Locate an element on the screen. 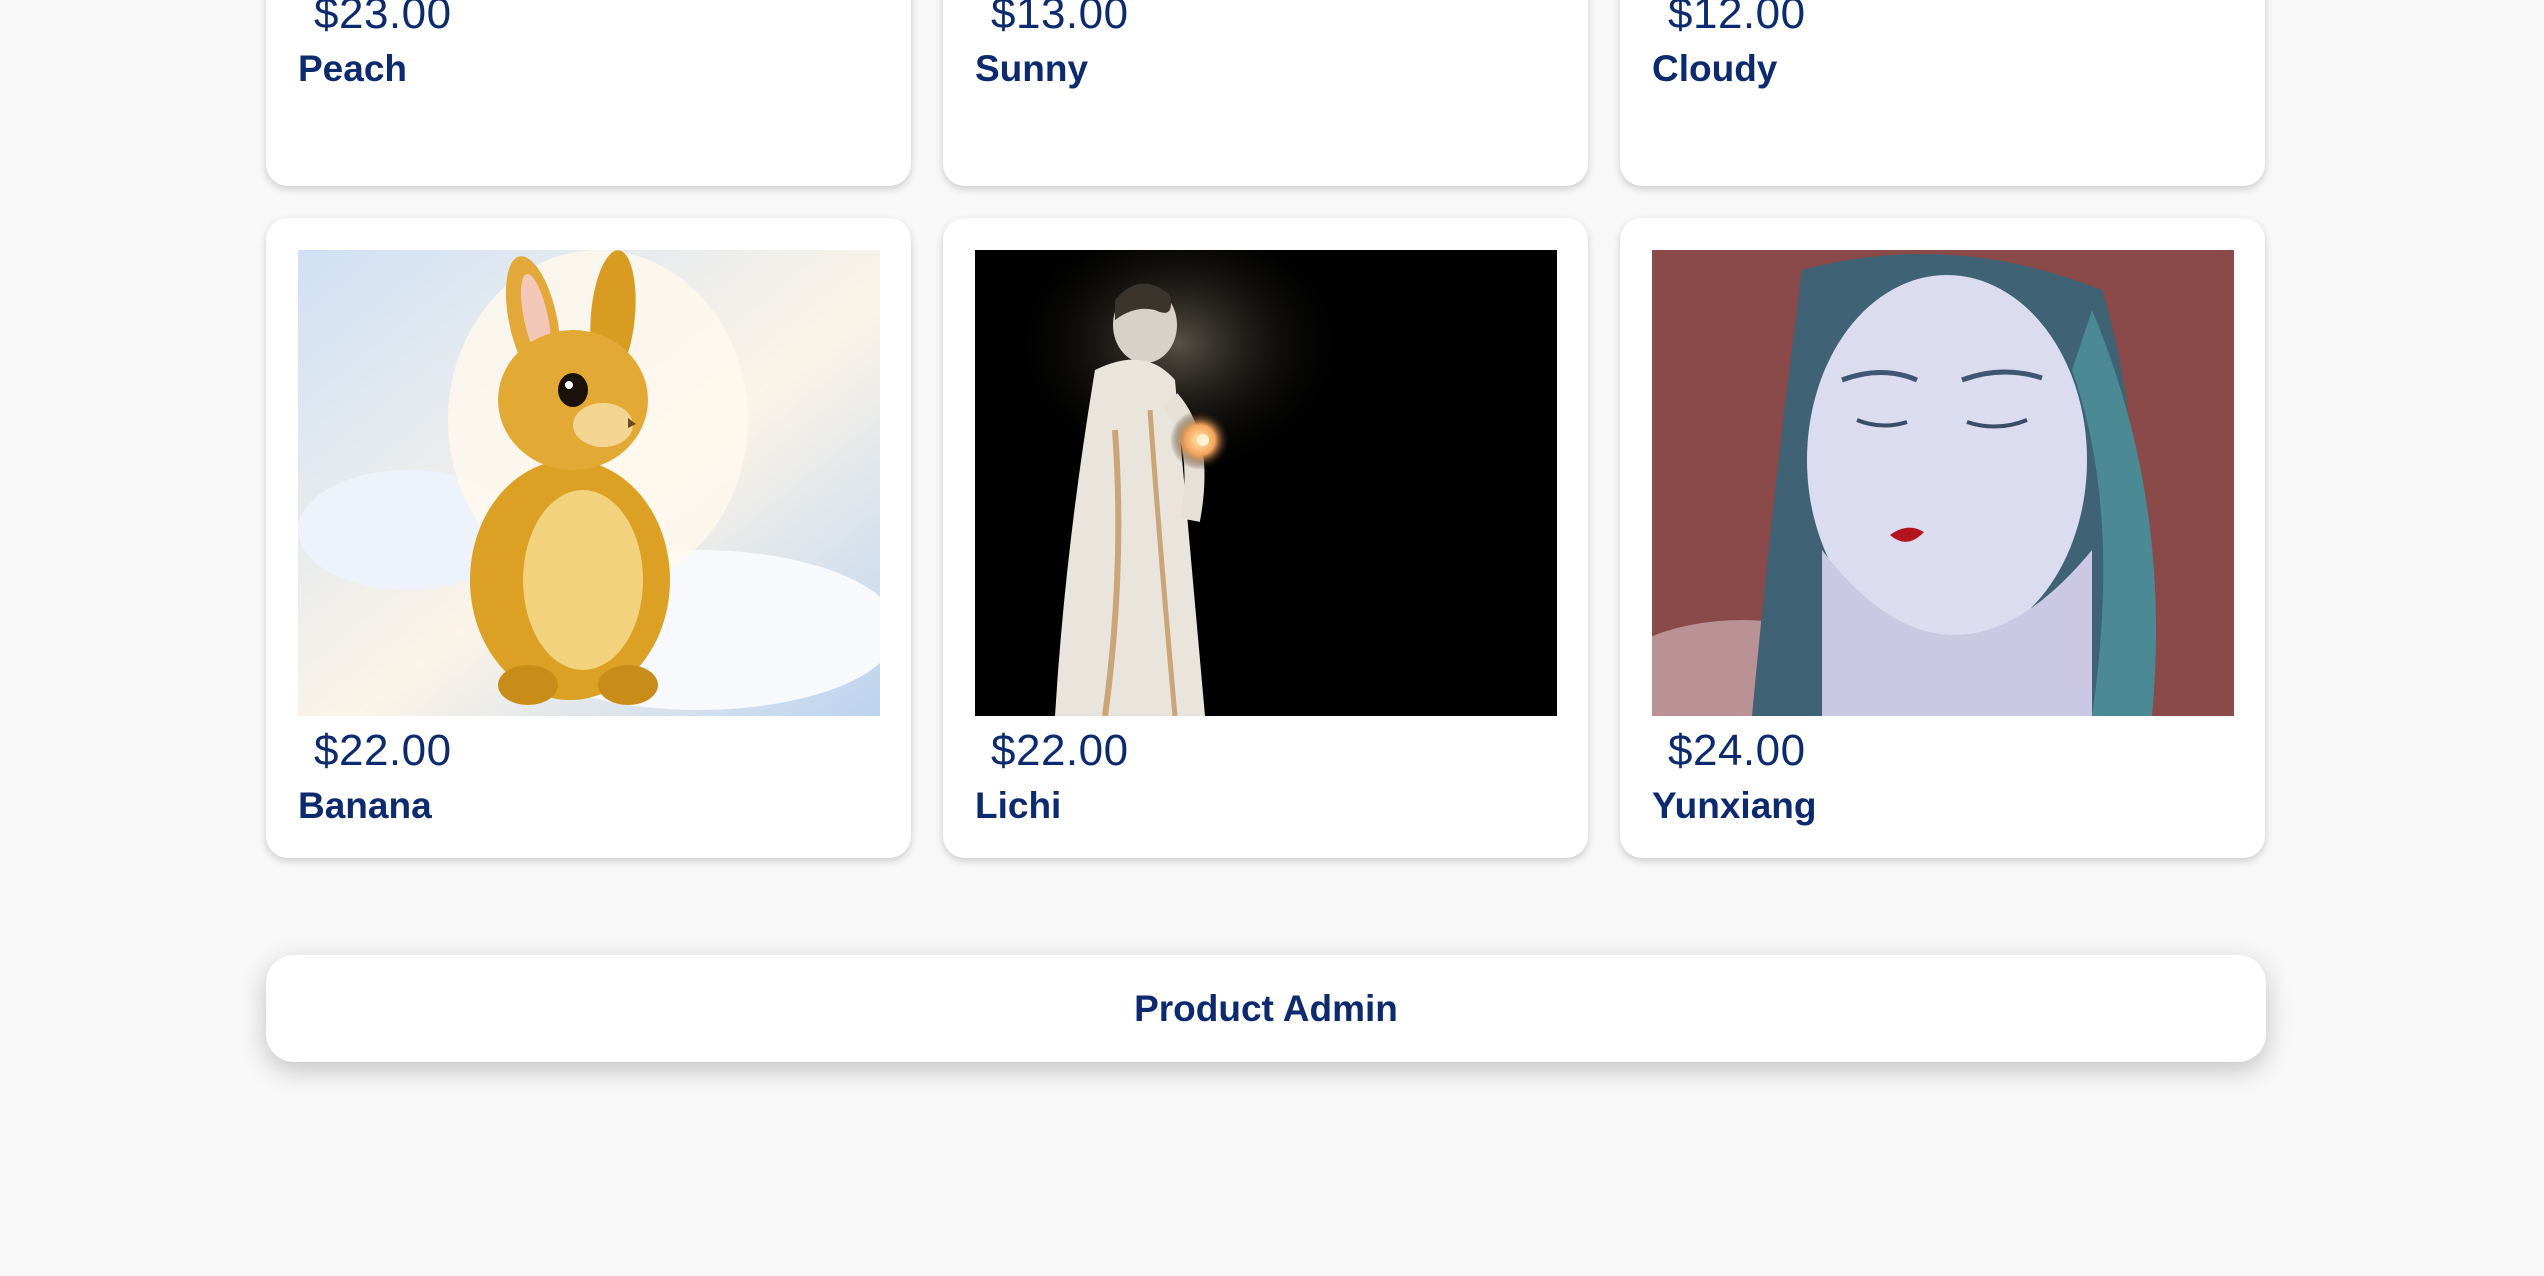 The height and width of the screenshot is (1276, 2544). product-name: Sunny is located at coordinates (1031, 69).